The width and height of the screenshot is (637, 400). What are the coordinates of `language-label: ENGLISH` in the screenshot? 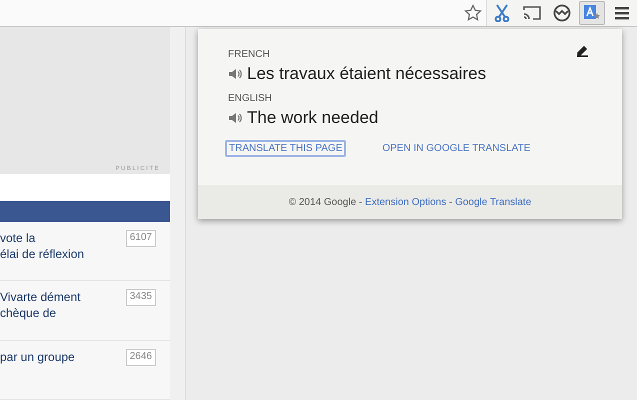 It's located at (250, 98).